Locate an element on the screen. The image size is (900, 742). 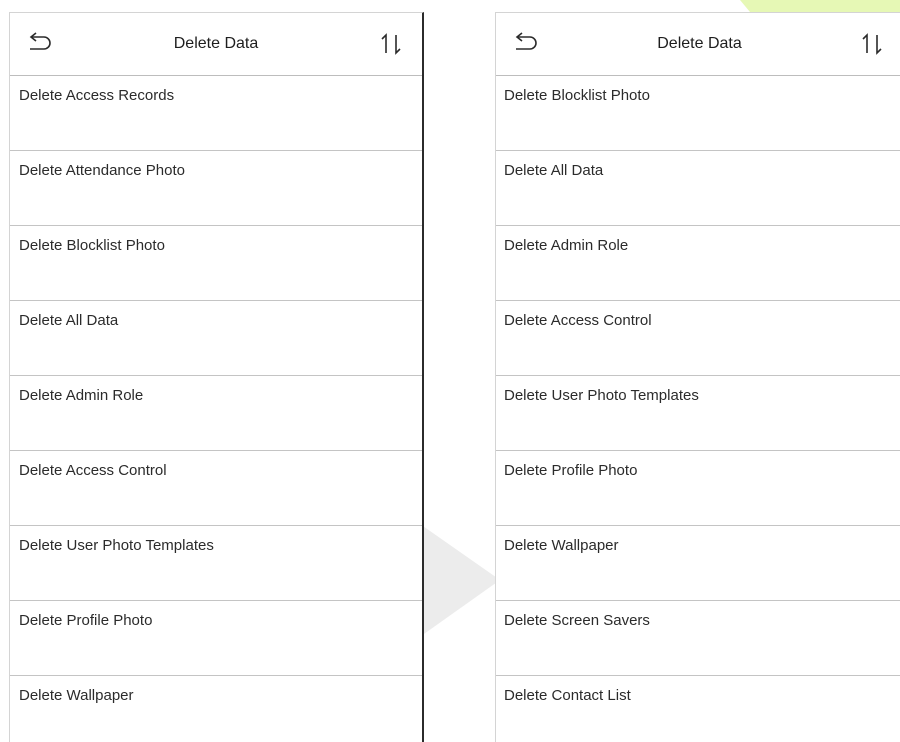
menu-item-delete-screen-savers: Delete Screen Savers is located at coordinates (698, 638).